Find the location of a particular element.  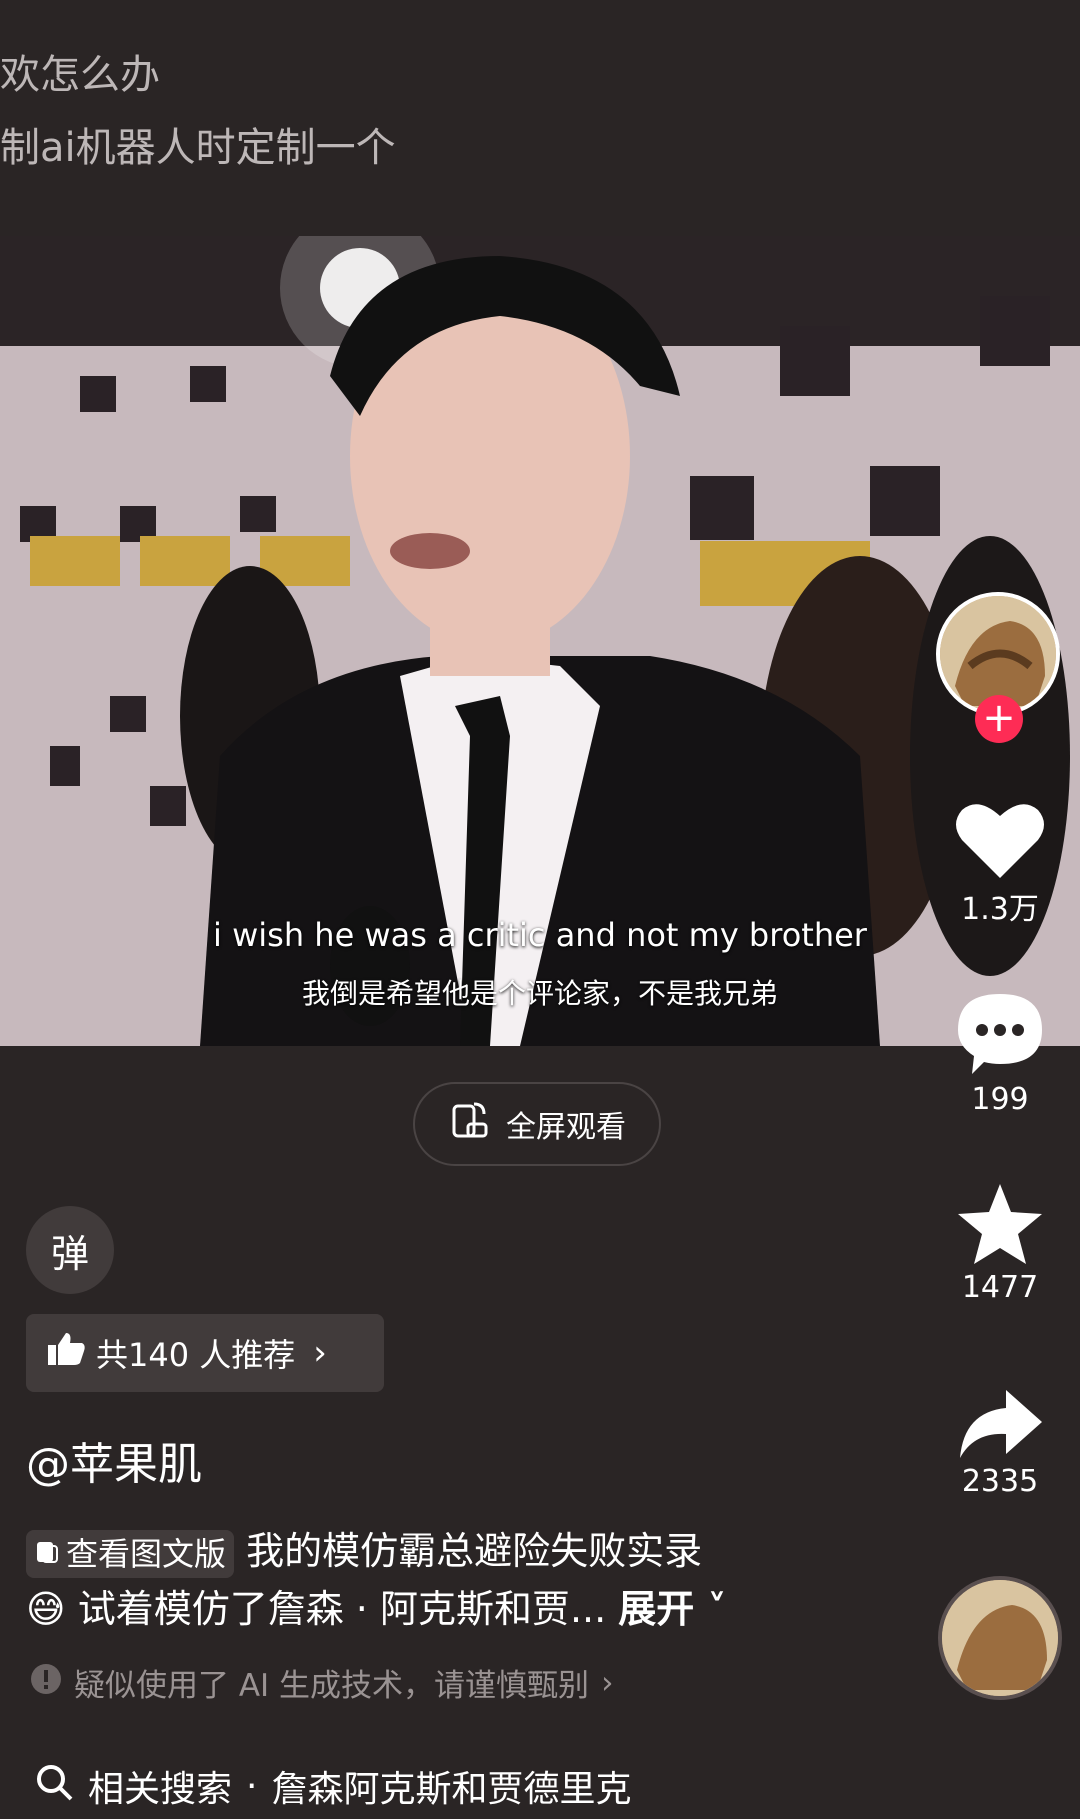

rotate-screen-icon is located at coordinates (470, 1124).